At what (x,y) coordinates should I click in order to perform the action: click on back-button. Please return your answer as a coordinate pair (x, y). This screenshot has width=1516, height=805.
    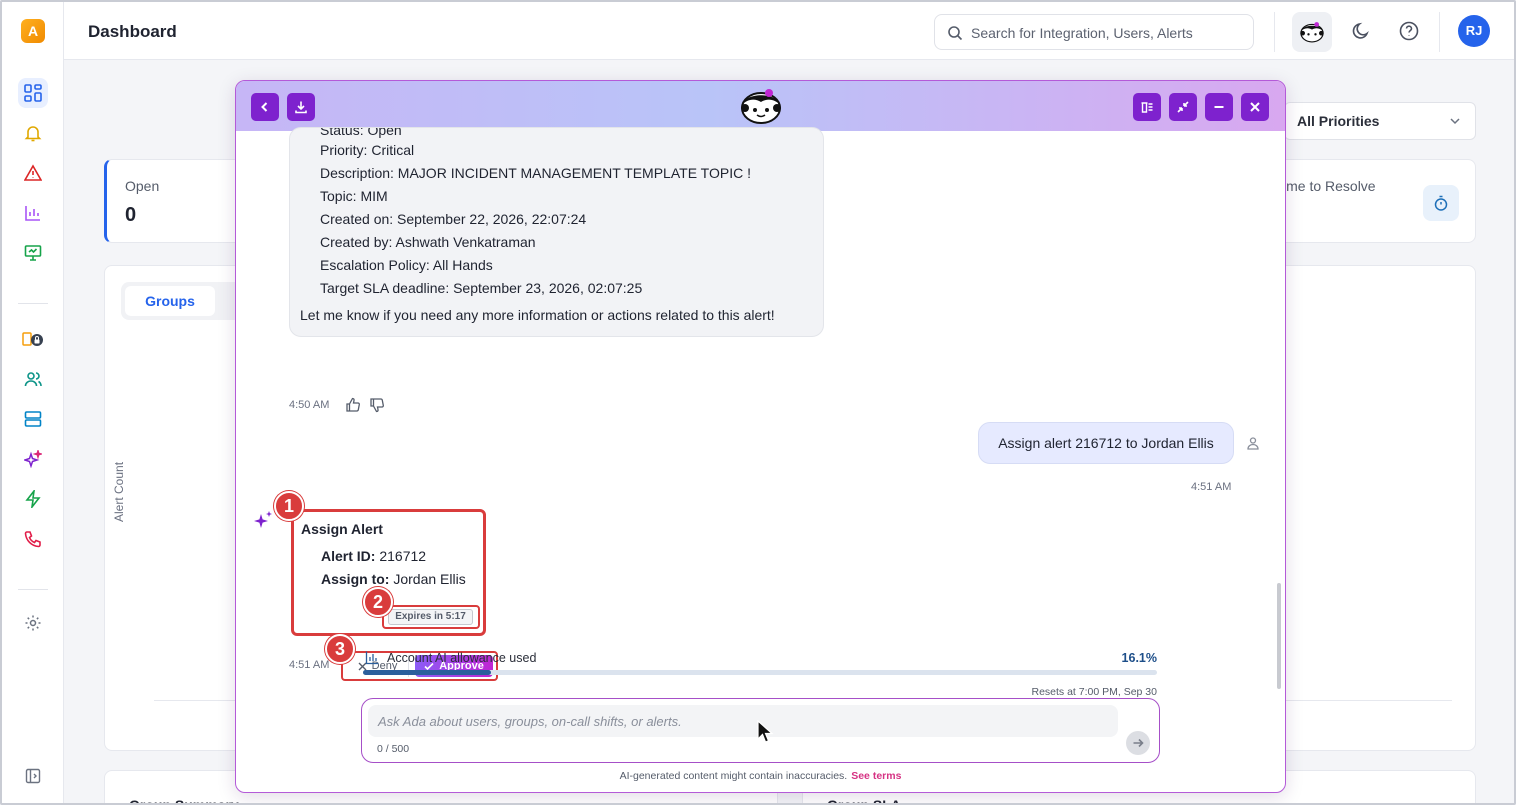
    Looking at the image, I should click on (265, 107).